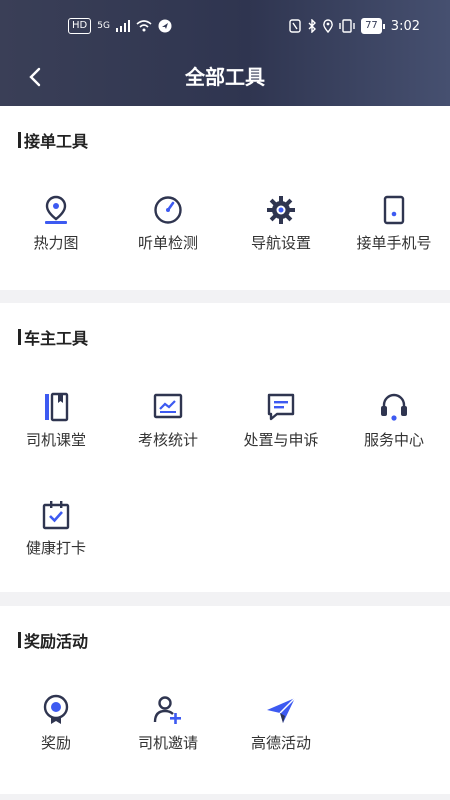  Describe the element at coordinates (56, 338) in the screenshot. I see `section-title: 车主工具` at that location.